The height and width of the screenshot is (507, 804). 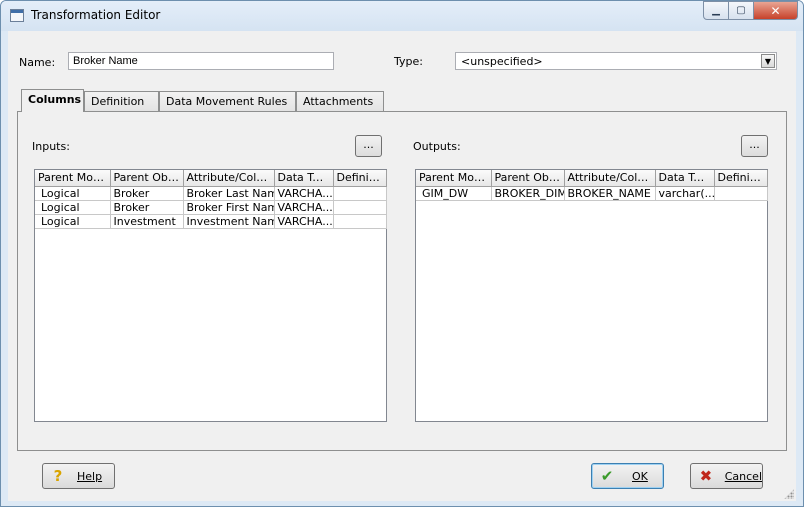 I want to click on table-cell: GIM_DW, so click(x=454, y=193).